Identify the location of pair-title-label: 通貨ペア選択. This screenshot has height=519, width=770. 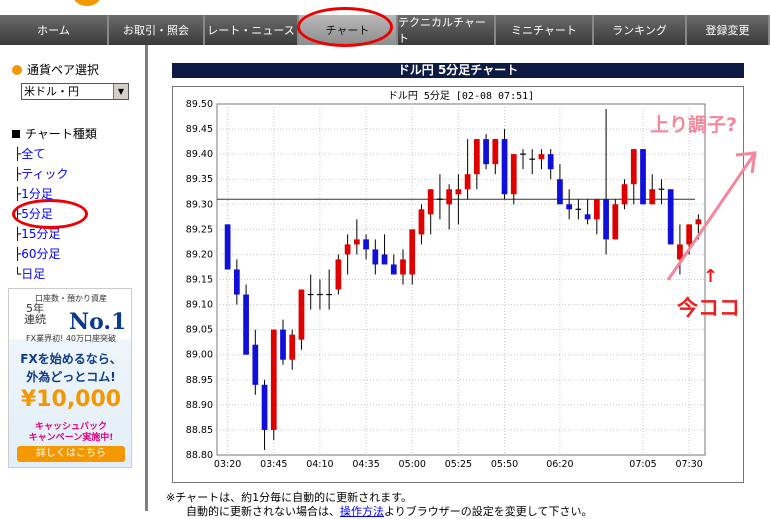
(63, 70).